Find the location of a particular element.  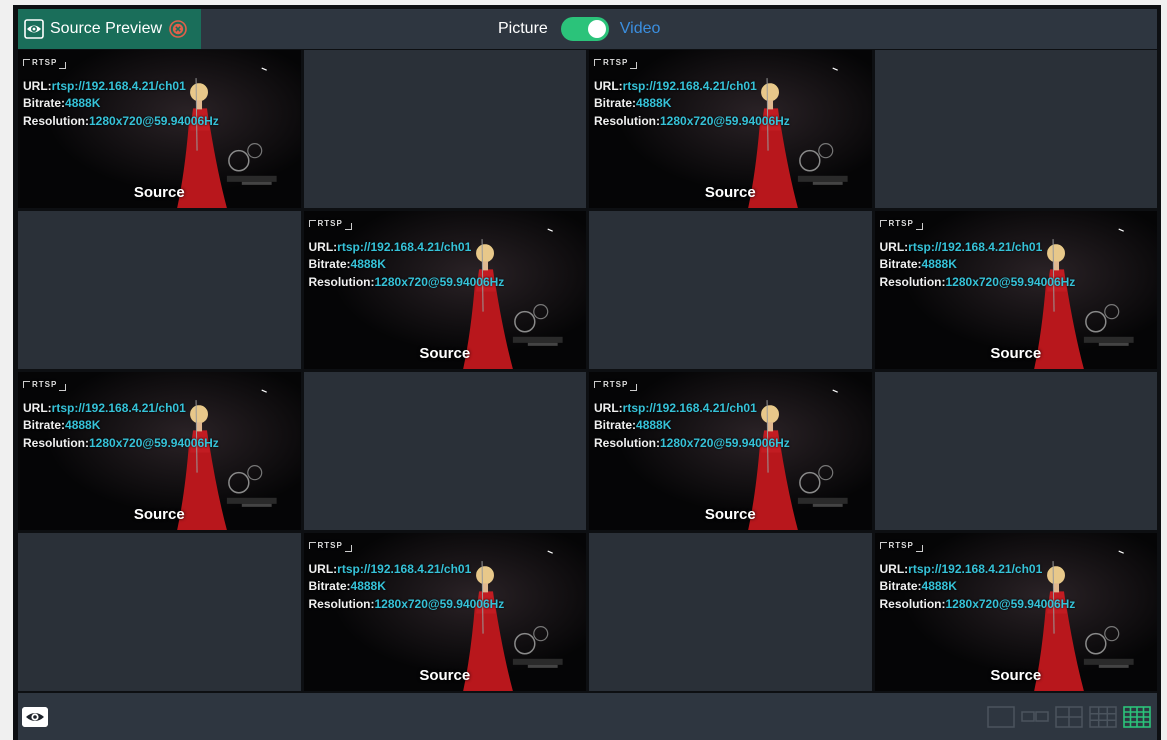

preview-eye-icon is located at coordinates (34, 29).